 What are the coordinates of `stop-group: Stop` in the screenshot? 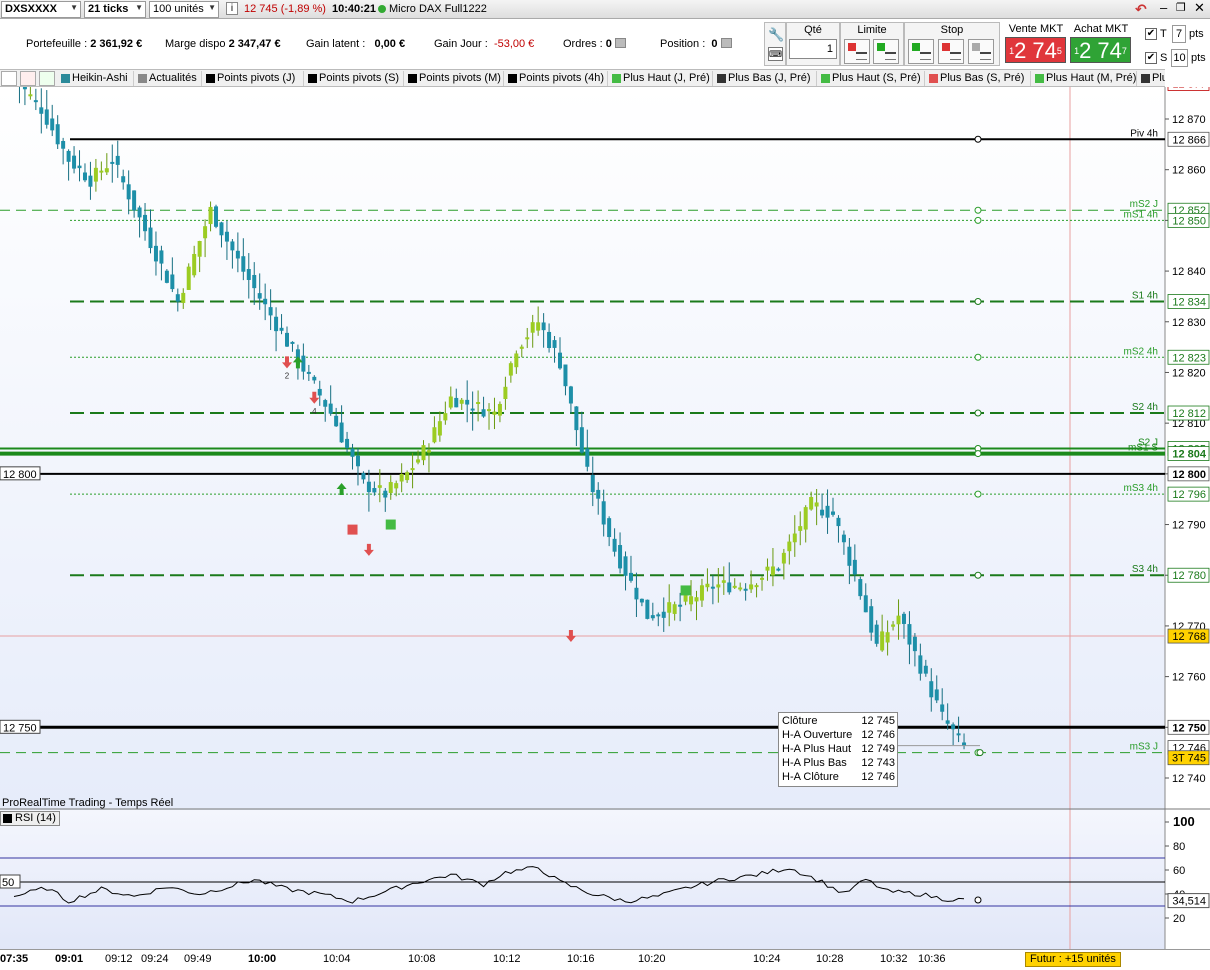 It's located at (952, 44).